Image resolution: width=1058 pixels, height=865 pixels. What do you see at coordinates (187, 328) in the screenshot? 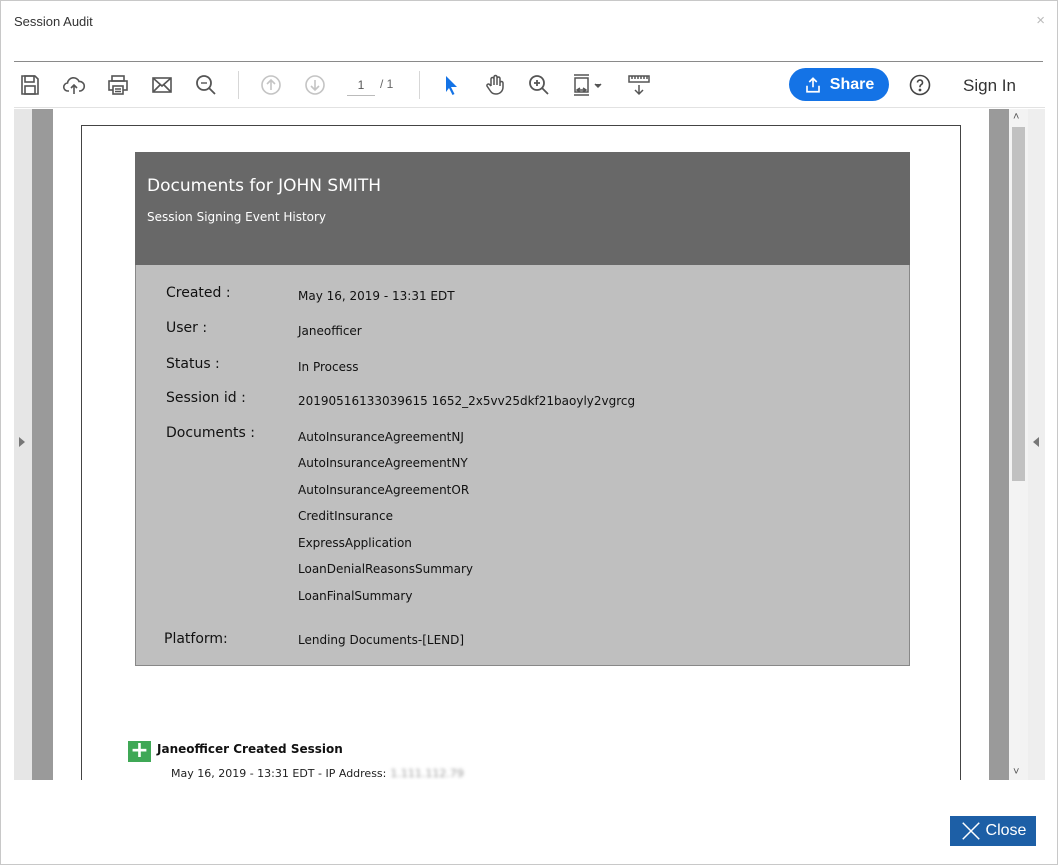
I see `user-label: User :` at bounding box center [187, 328].